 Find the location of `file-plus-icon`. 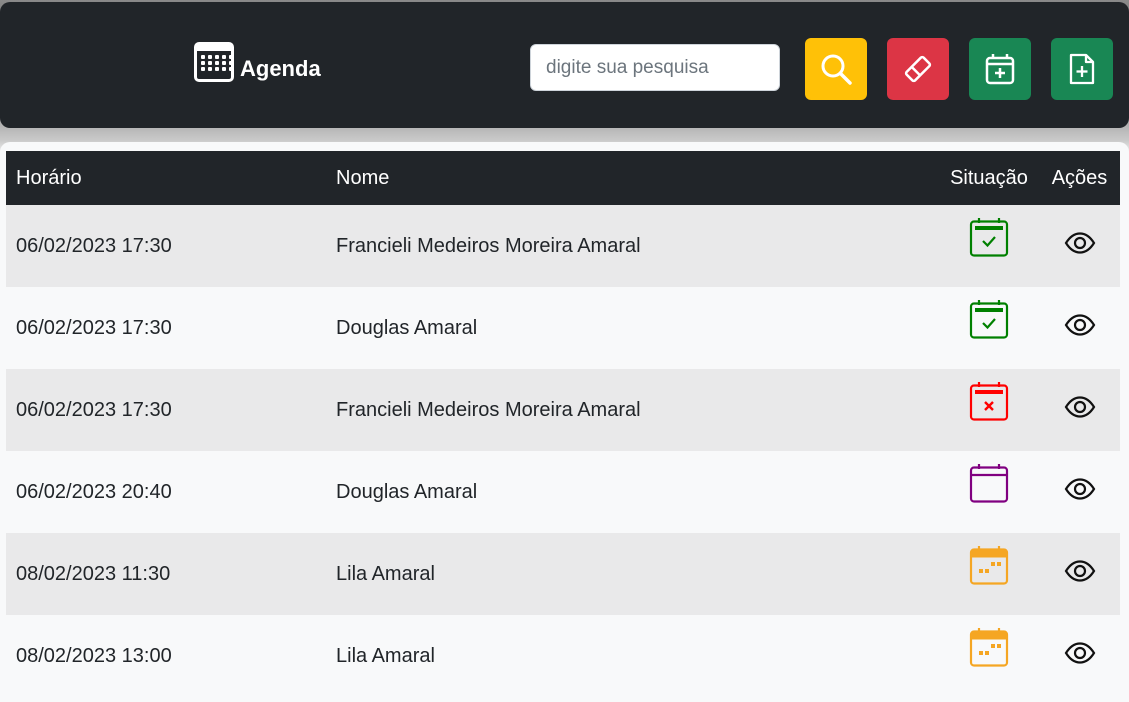

file-plus-icon is located at coordinates (1082, 69).